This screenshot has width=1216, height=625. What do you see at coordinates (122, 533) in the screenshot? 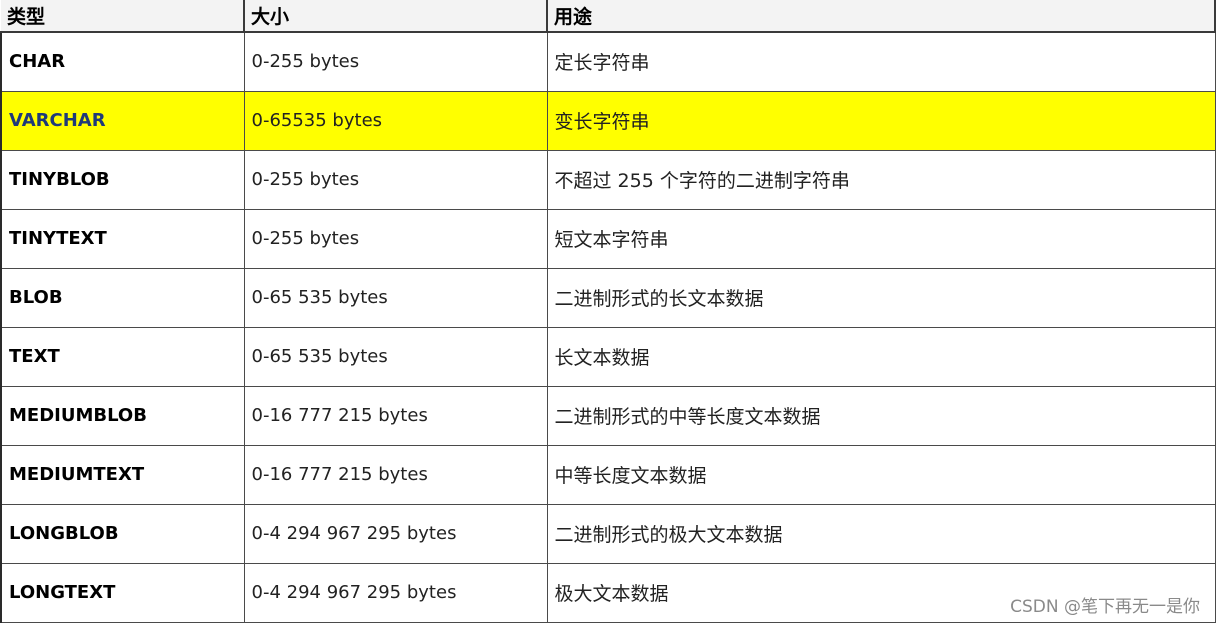
I see `type-cell: LONGBLOB` at bounding box center [122, 533].